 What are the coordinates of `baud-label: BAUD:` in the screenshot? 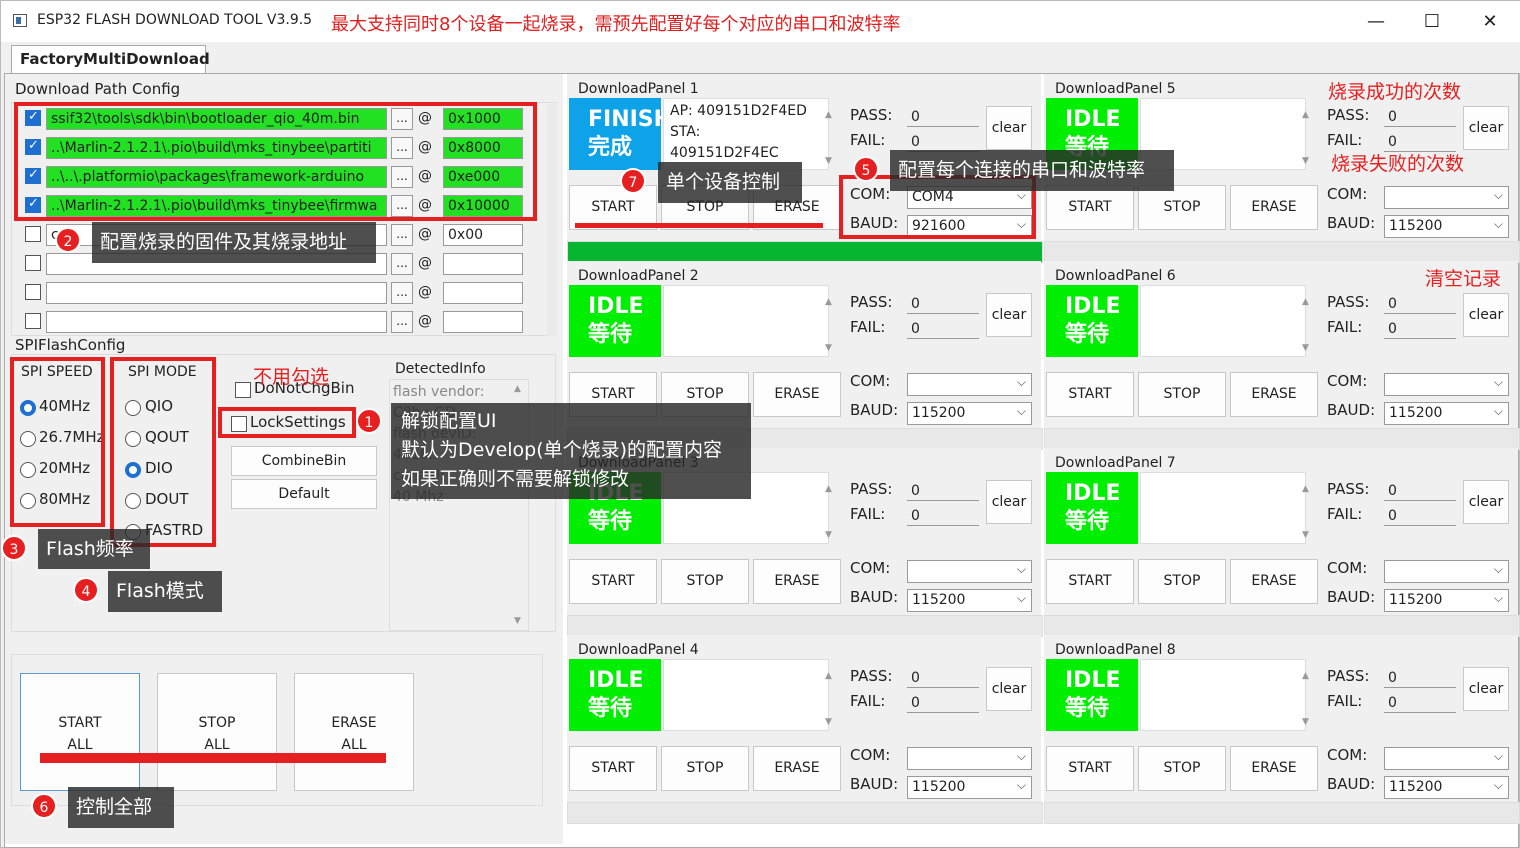 It's located at (874, 784).